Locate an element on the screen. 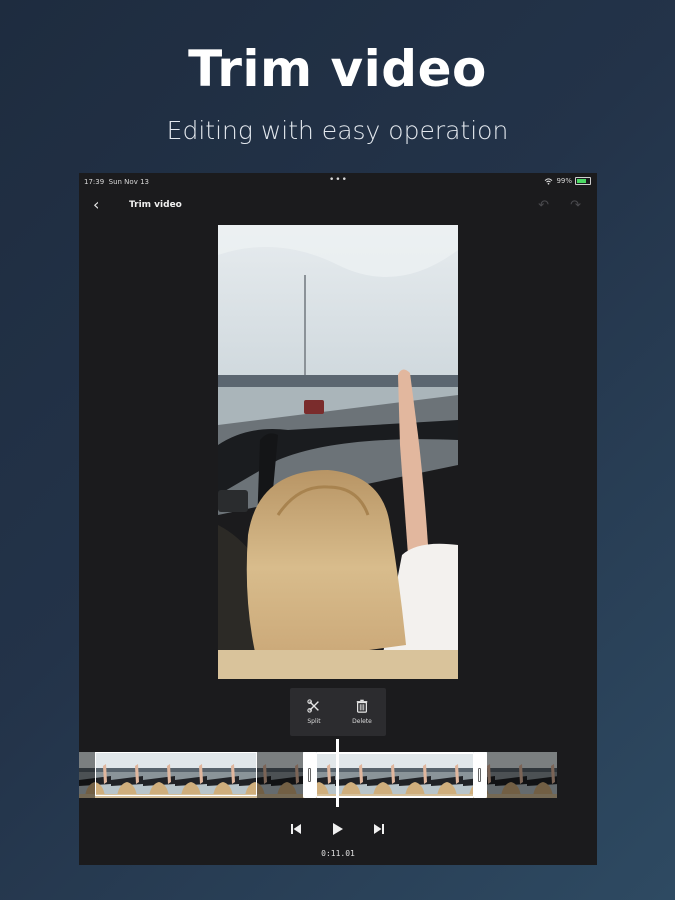 The height and width of the screenshot is (900, 675). delete-label: Delete is located at coordinates (362, 721).